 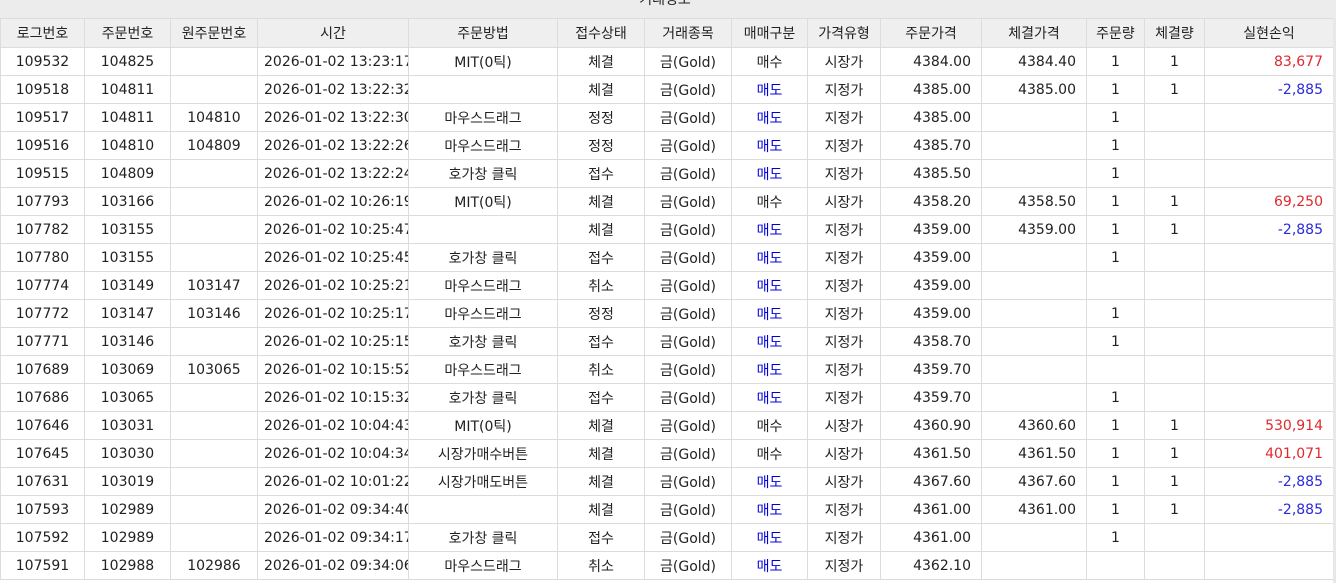 I want to click on cell-time: 2026-01-02 10:15:52, so click(x=333, y=369).